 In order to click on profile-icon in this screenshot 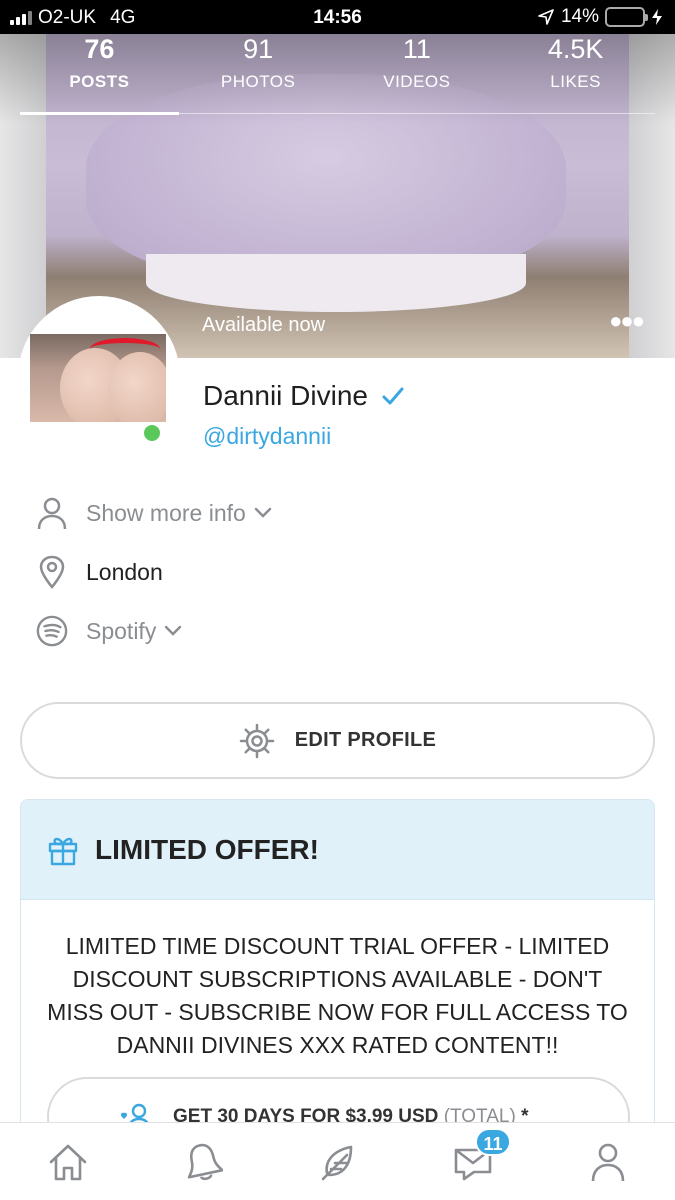, I will do `click(607, 1162)`.